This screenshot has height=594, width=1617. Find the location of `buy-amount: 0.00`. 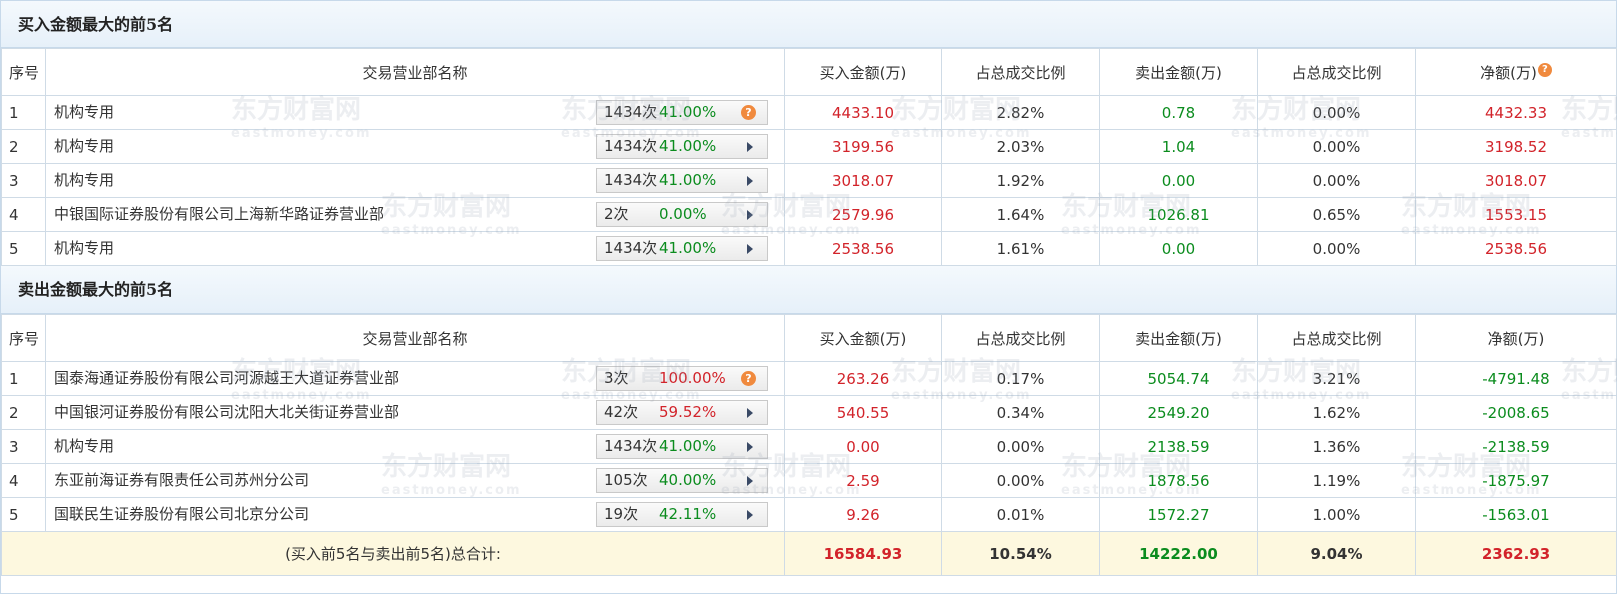

buy-amount: 0.00 is located at coordinates (863, 446).